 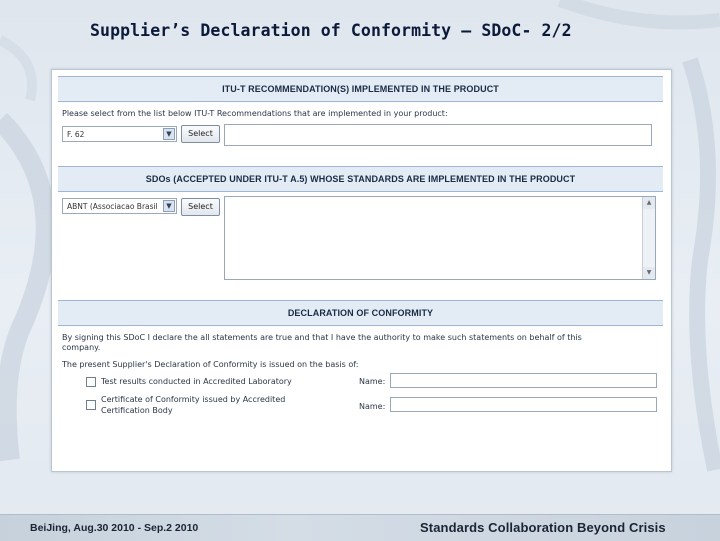 I want to click on select-recommendation-button: Select, so click(x=200, y=134).